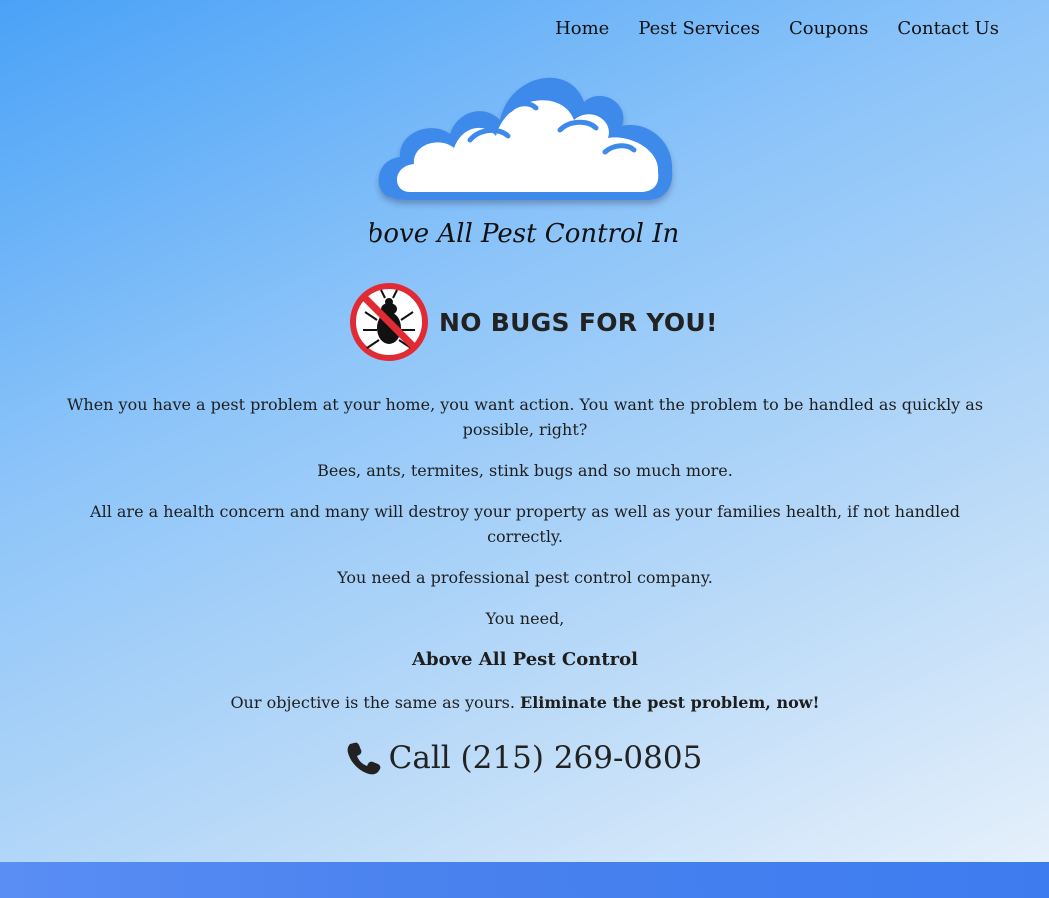 This screenshot has height=898, width=1049. I want to click on nav-pest-services-link: Pest Services, so click(699, 28).